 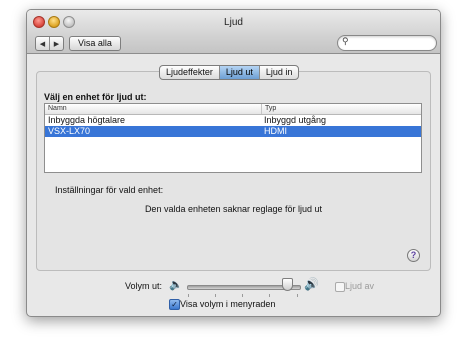 What do you see at coordinates (109, 190) in the screenshot?
I see `device-settings-label: Inställningar för vald enhet:` at bounding box center [109, 190].